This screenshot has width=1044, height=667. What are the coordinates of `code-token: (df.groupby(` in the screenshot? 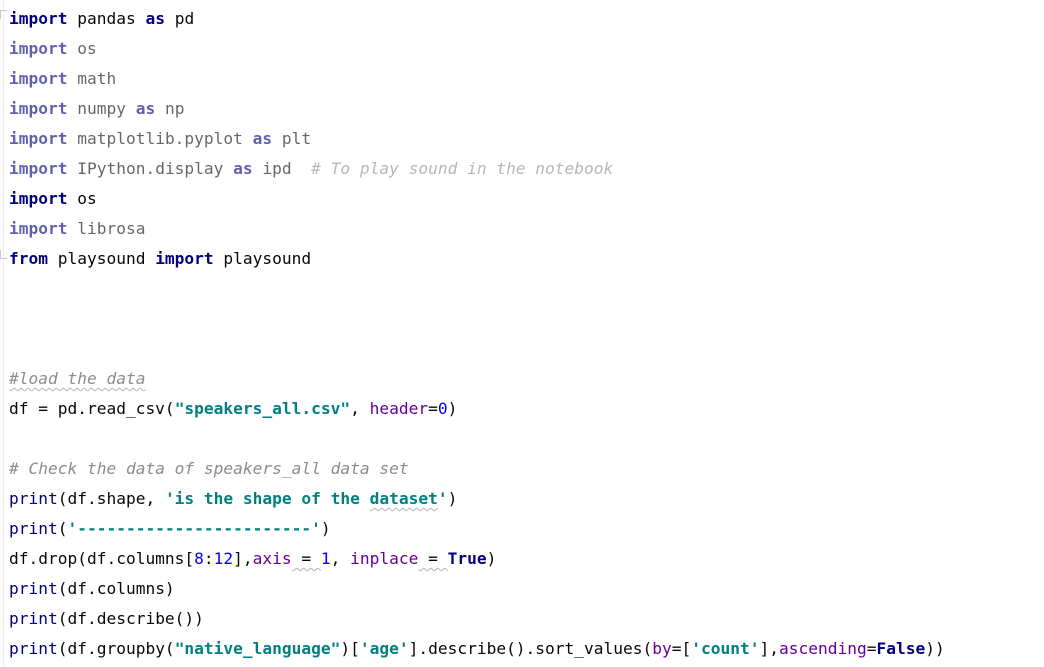 It's located at (116, 648).